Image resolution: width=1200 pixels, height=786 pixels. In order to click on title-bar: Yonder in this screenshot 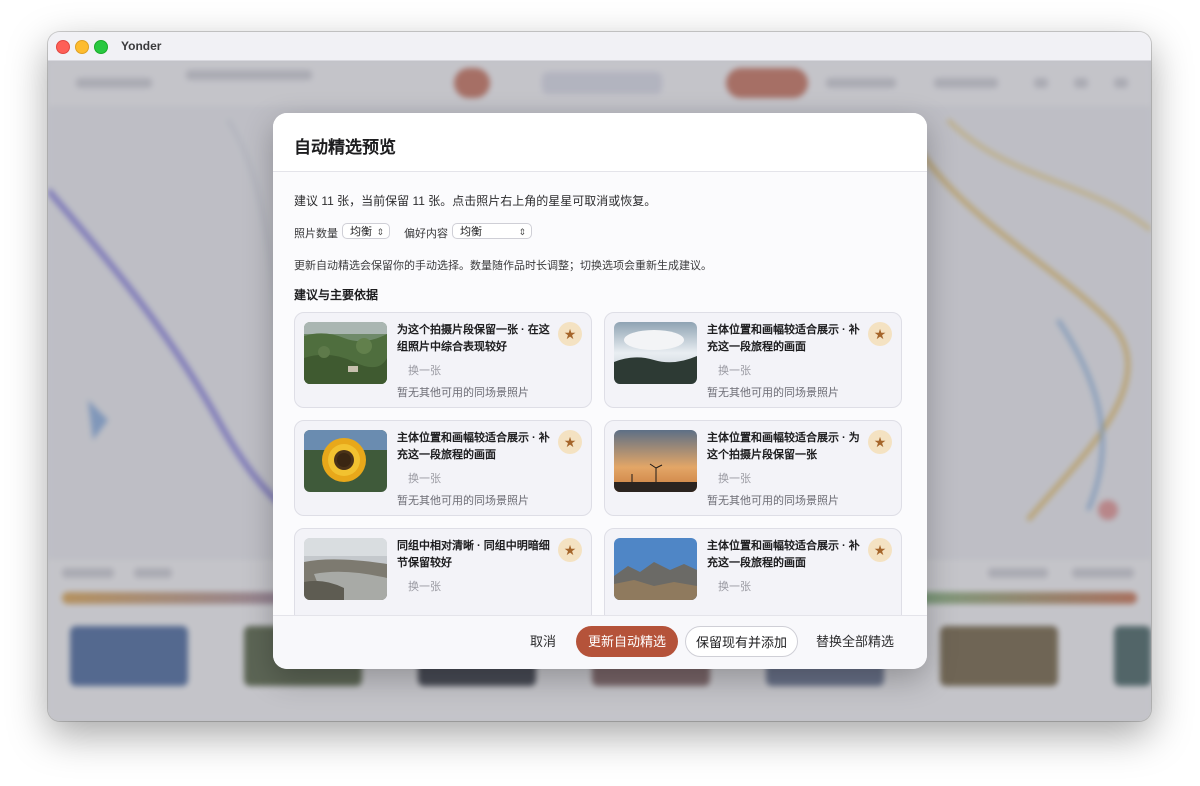, I will do `click(599, 46)`.